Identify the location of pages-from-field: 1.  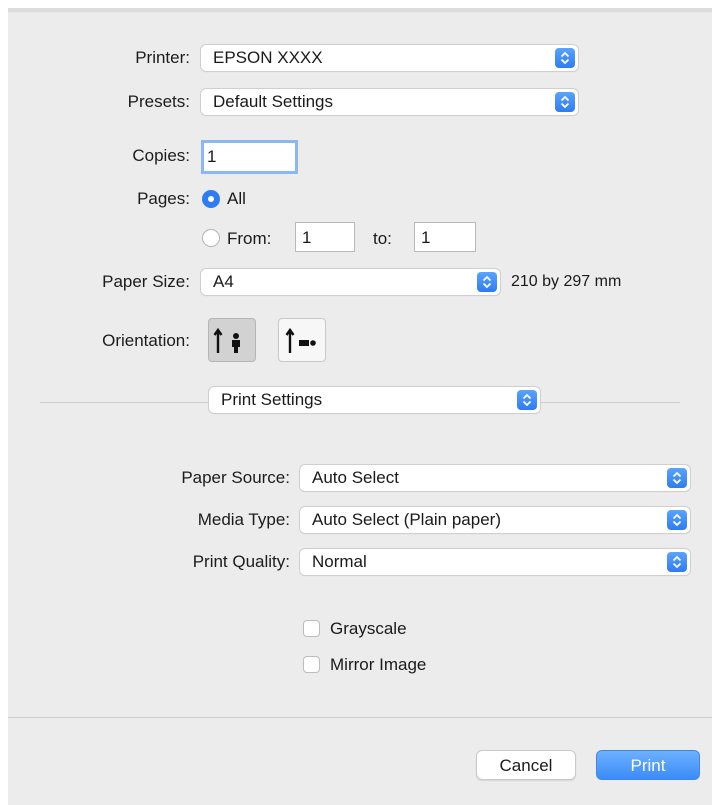
(325, 237).